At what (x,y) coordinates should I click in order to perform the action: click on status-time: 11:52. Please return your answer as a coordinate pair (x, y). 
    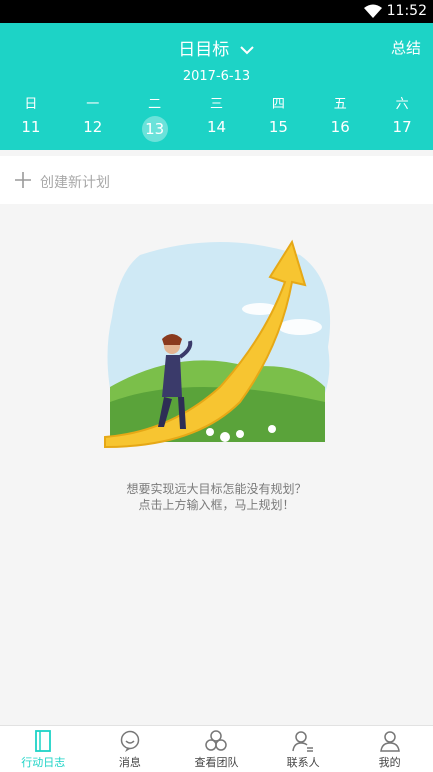
    Looking at the image, I should click on (406, 11).